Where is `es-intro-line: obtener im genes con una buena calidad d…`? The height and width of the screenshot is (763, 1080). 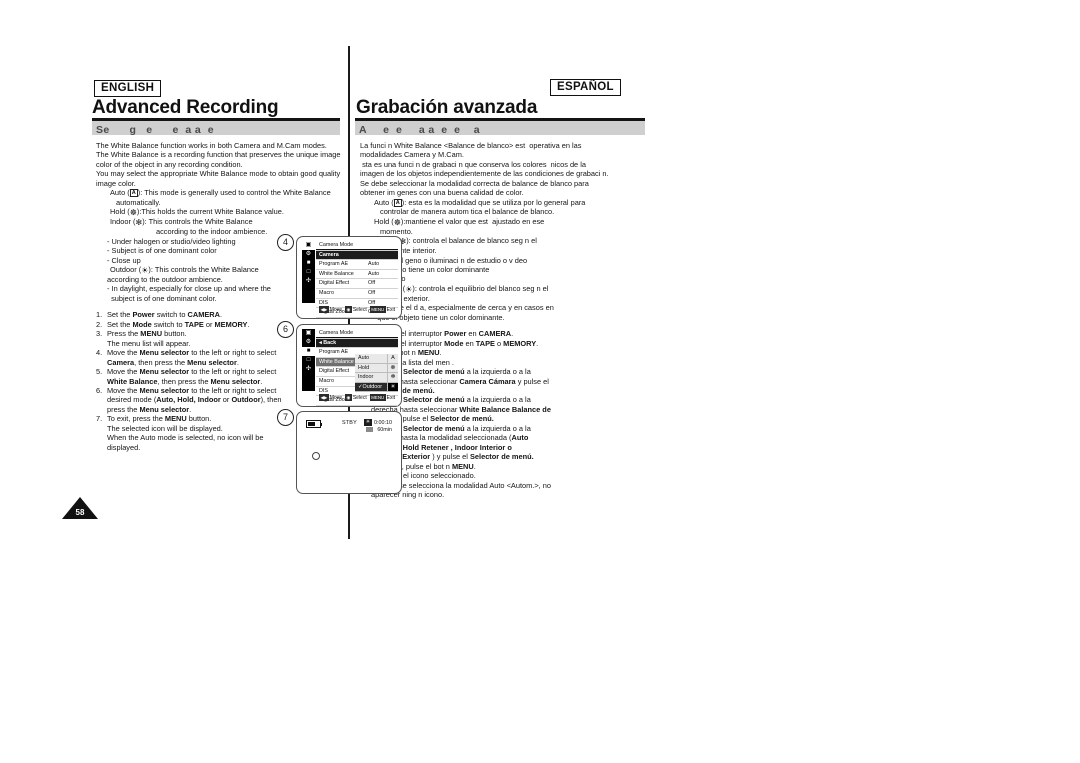
es-intro-line: obtener im genes con una buena calidad d… is located at coordinates (442, 193).